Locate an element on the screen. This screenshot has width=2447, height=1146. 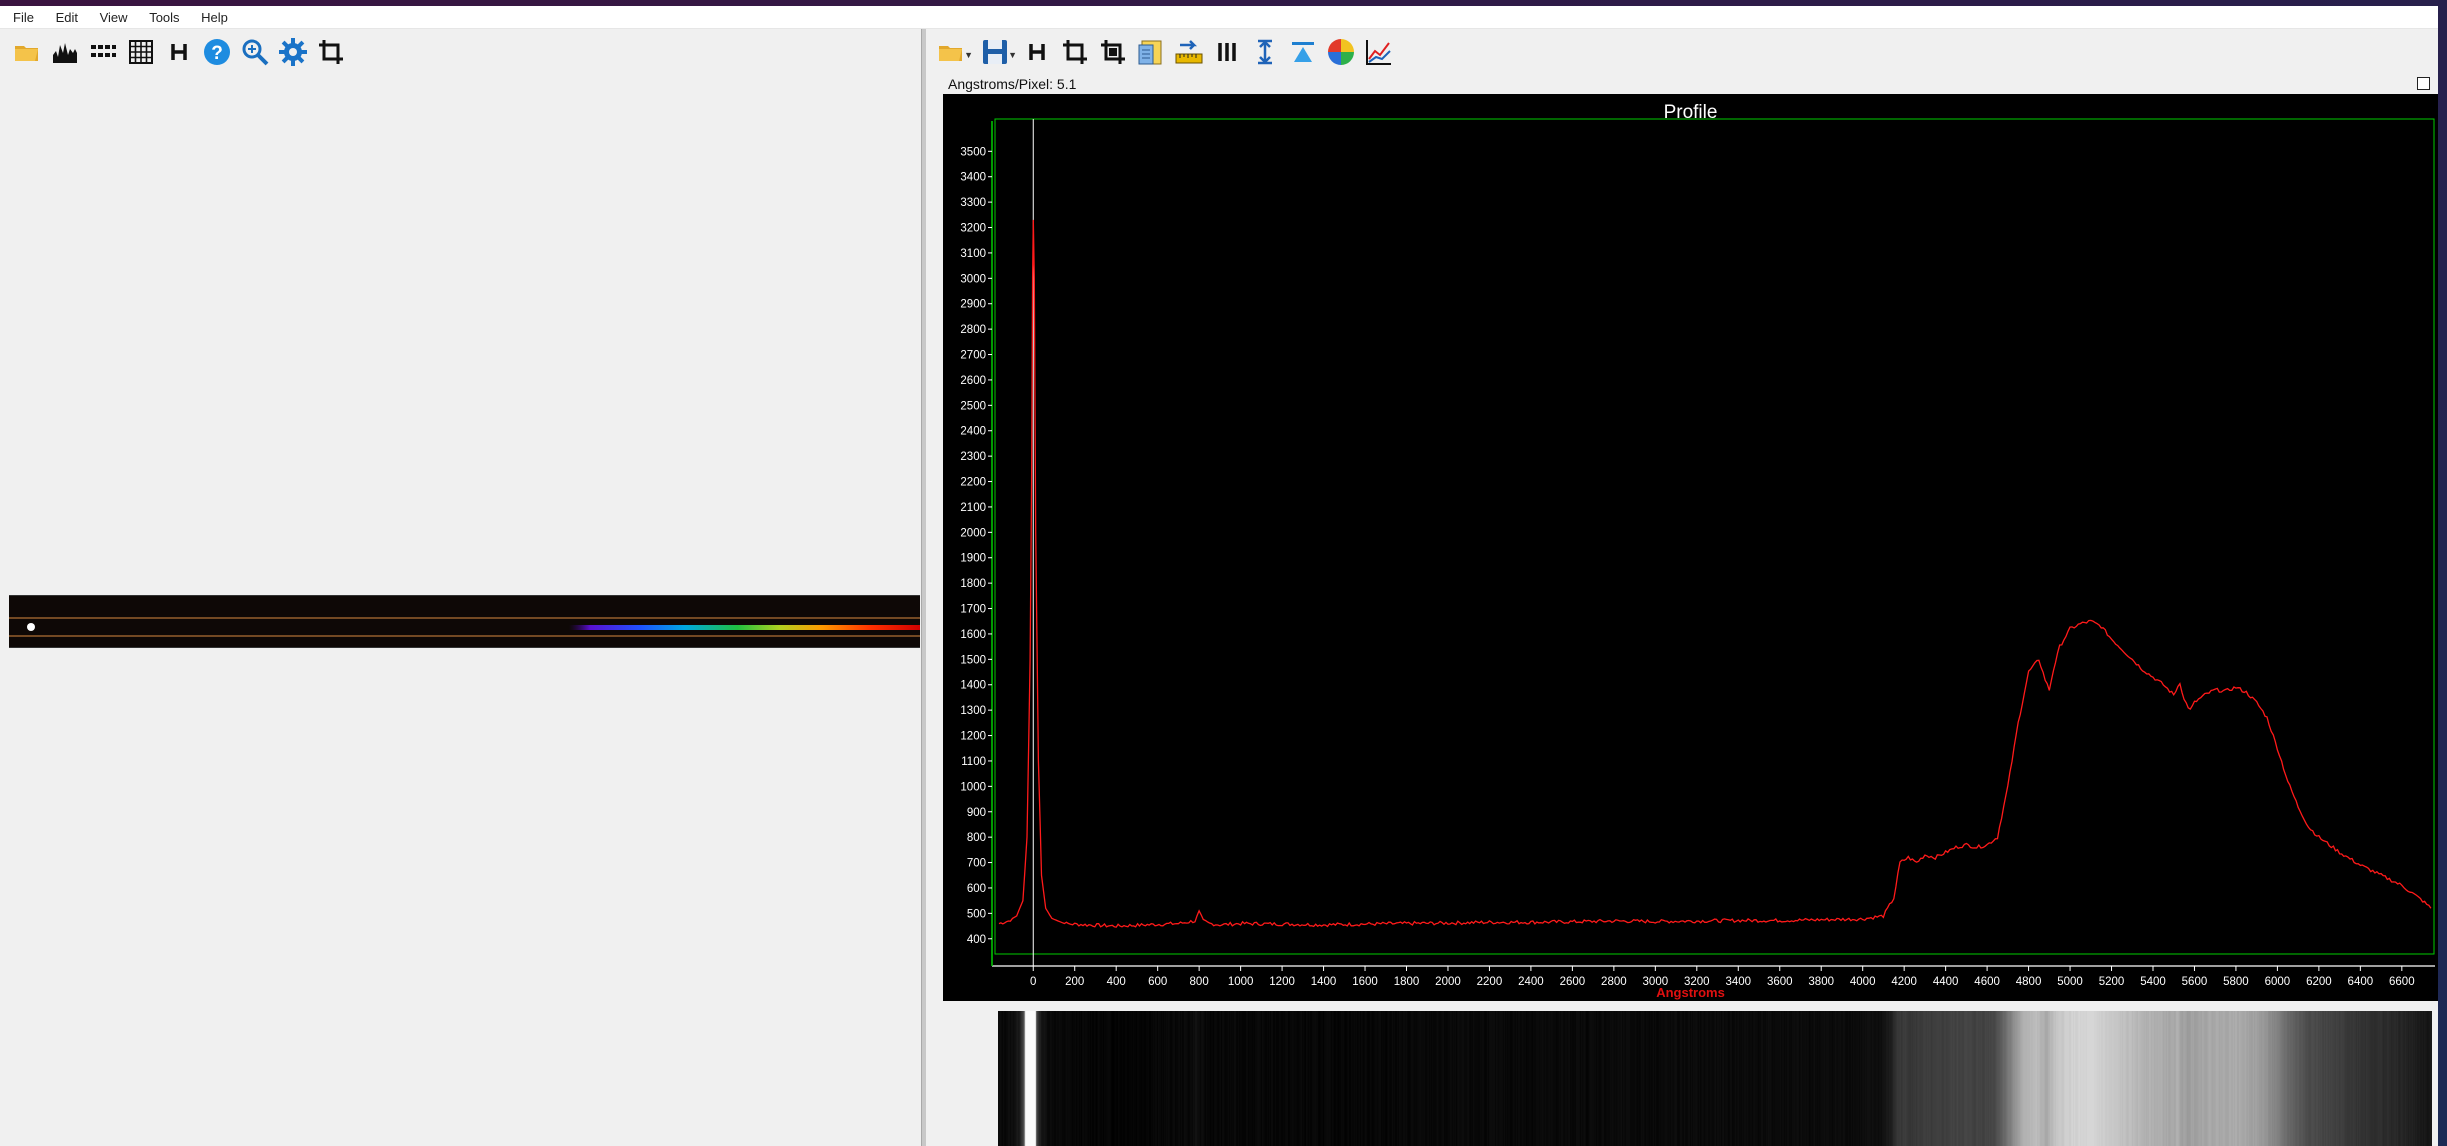
y-tick-label: 500 is located at coordinates (976, 914).